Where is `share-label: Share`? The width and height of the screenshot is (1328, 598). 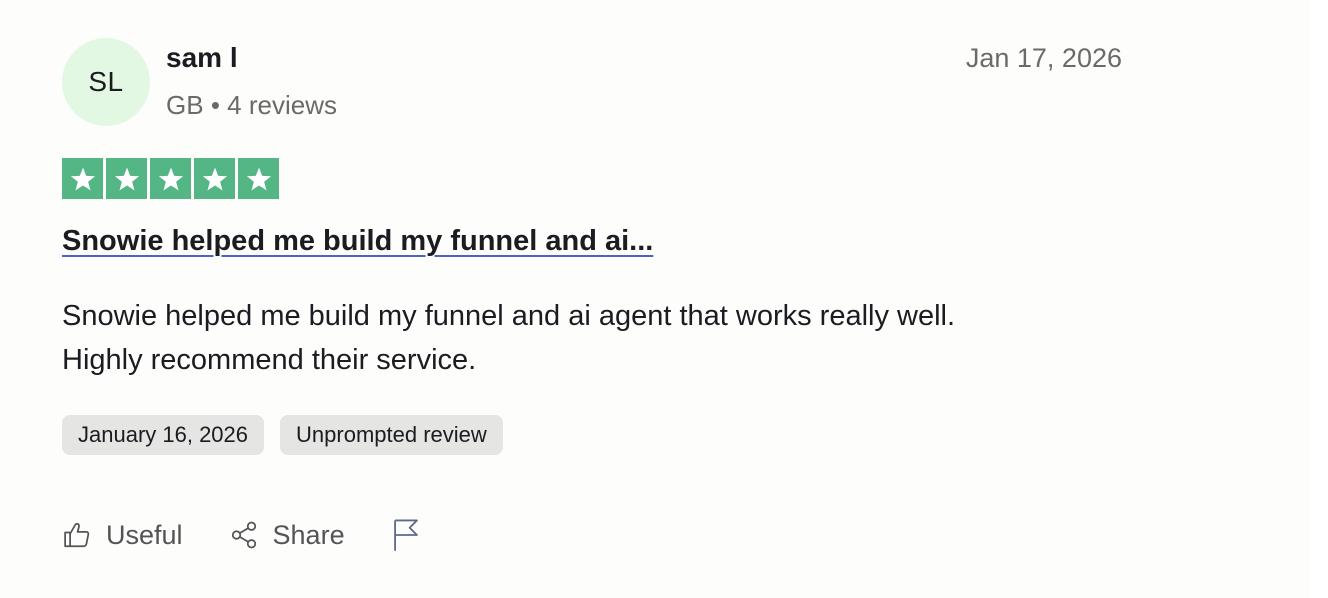
share-label: Share is located at coordinates (308, 534).